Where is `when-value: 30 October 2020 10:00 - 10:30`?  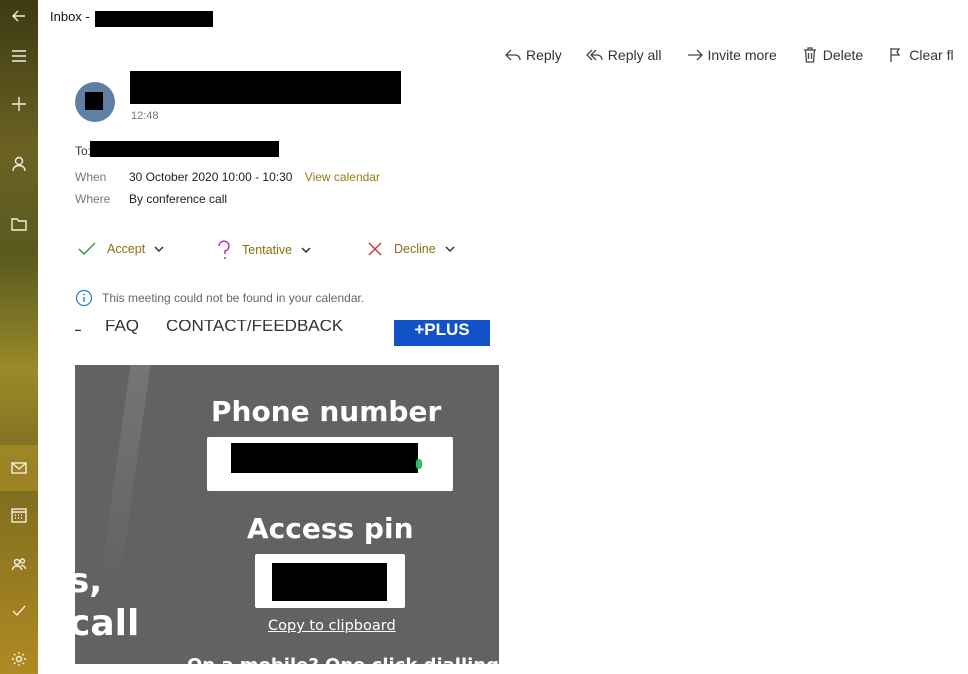 when-value: 30 October 2020 10:00 - 10:30 is located at coordinates (211, 177).